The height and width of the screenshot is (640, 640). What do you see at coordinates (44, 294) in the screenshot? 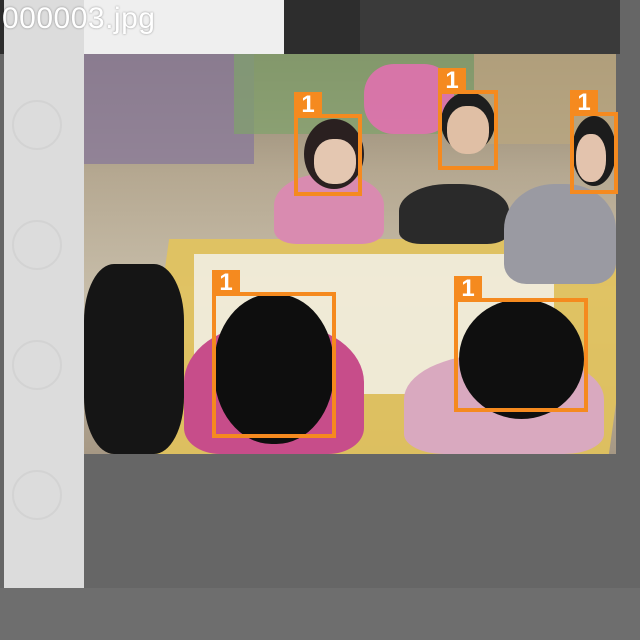
I see `side-panel` at bounding box center [44, 294].